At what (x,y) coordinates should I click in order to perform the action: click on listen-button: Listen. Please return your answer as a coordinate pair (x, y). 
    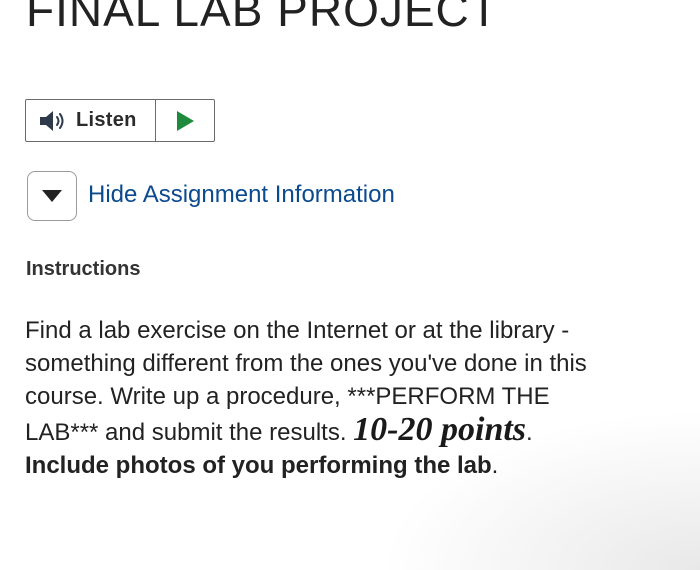
    Looking at the image, I should click on (91, 120).